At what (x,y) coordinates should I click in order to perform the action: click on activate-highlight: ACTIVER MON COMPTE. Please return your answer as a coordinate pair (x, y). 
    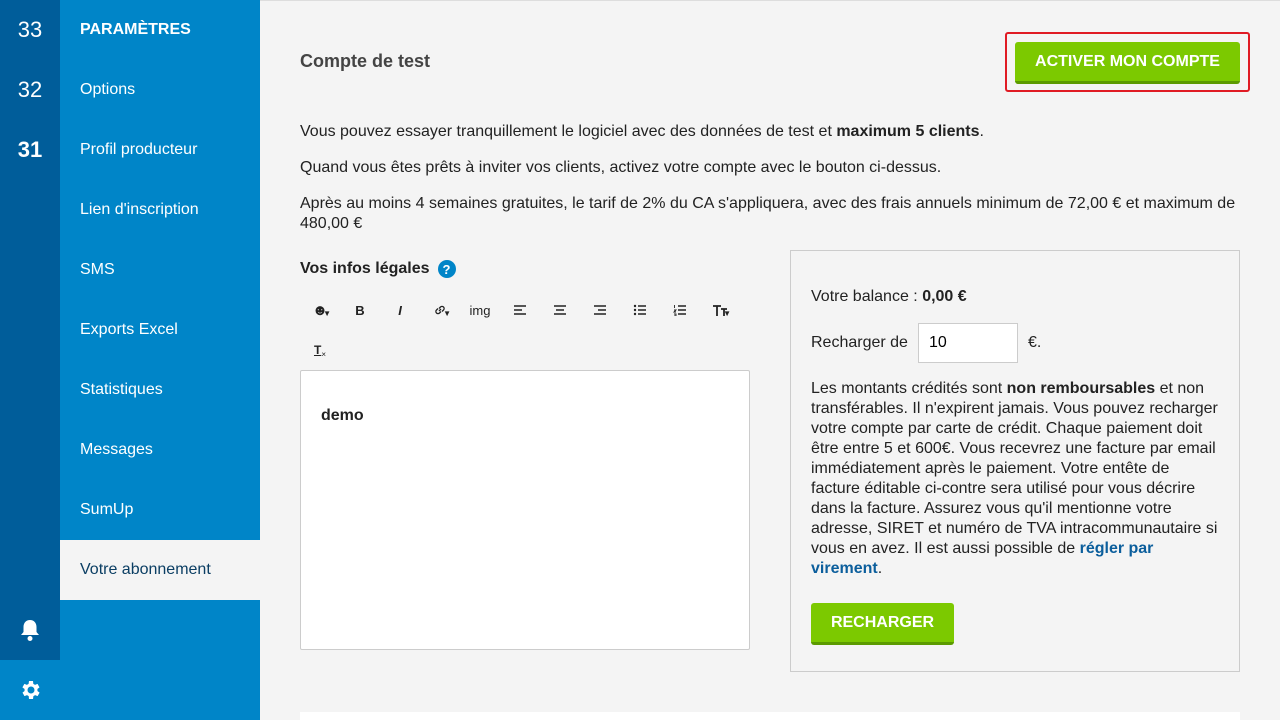
    Looking at the image, I should click on (1127, 62).